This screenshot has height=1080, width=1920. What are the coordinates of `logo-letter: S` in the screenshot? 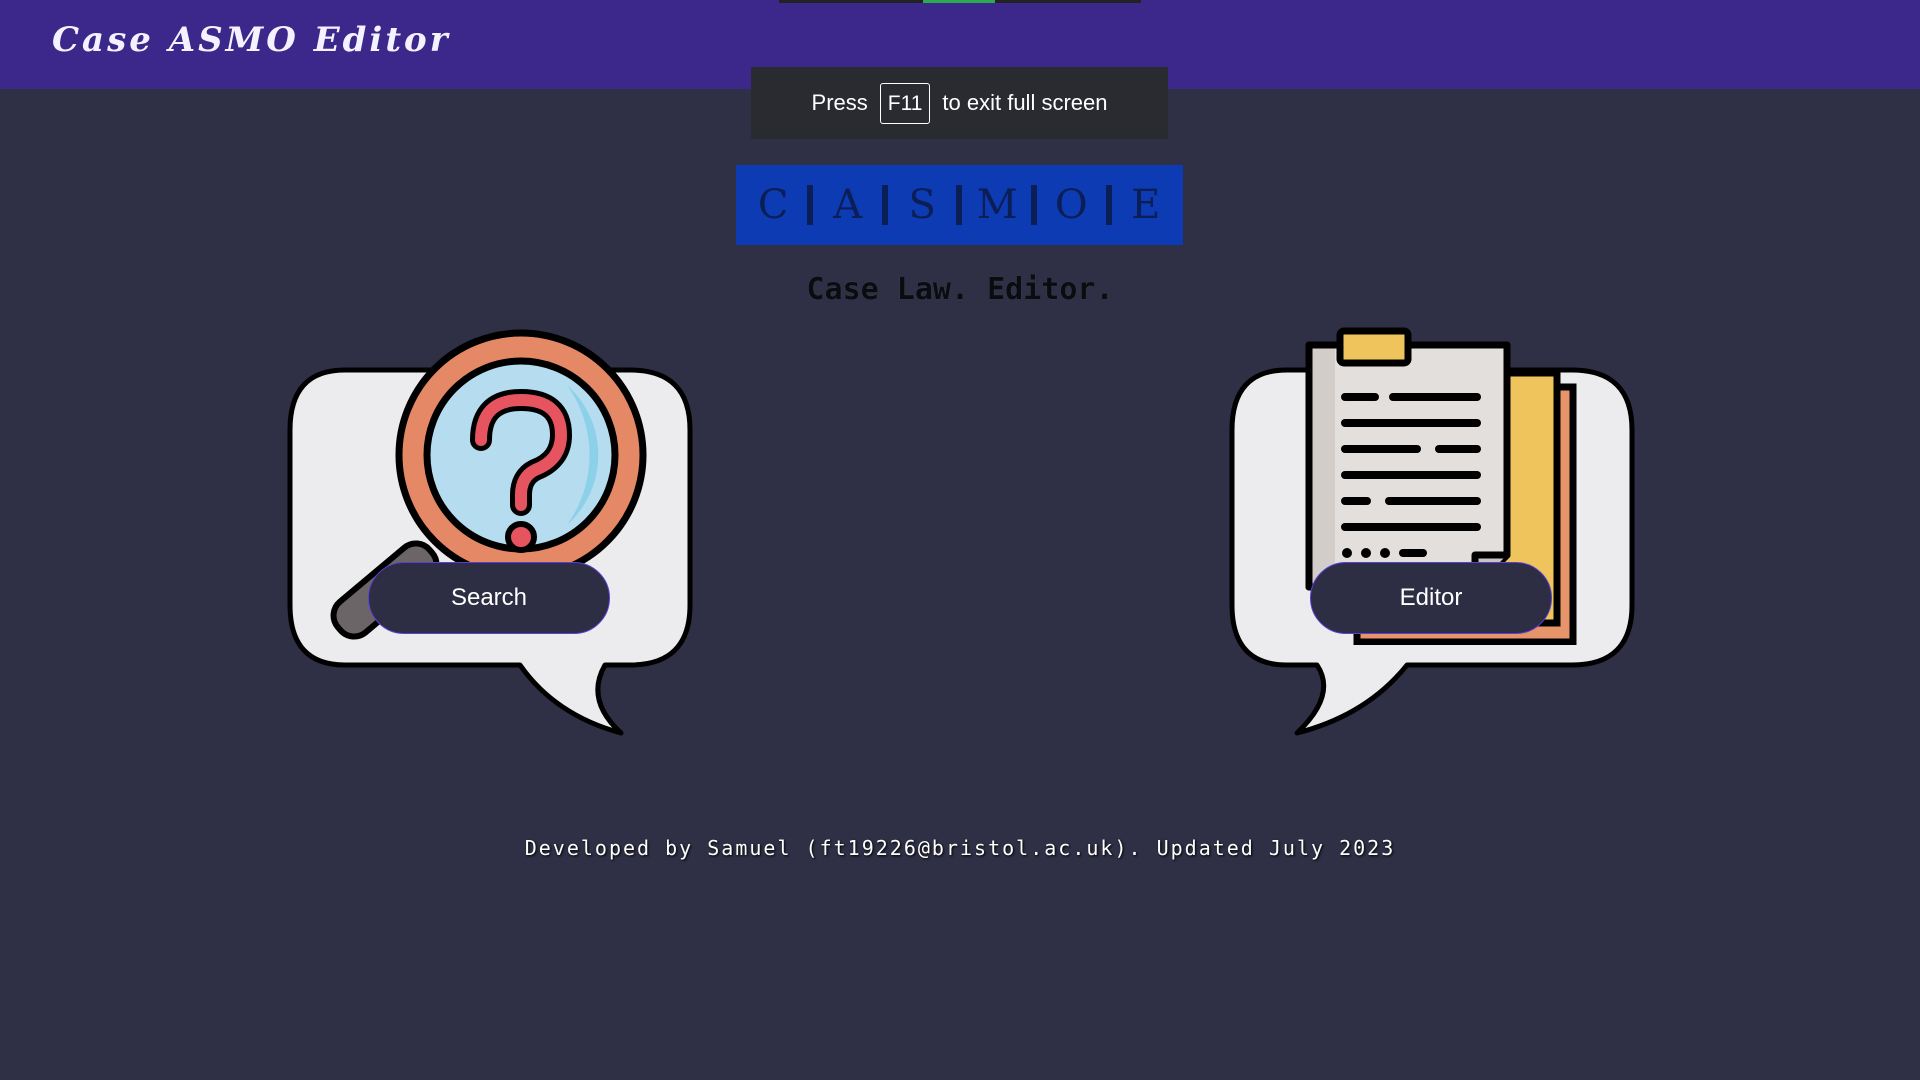 It's located at (922, 205).